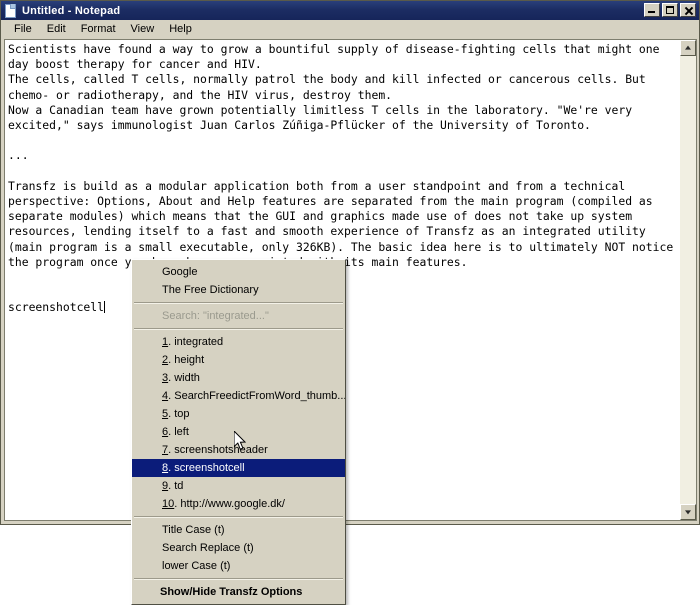 The image size is (700, 605). What do you see at coordinates (99, 29) in the screenshot?
I see `menu-format: Format` at bounding box center [99, 29].